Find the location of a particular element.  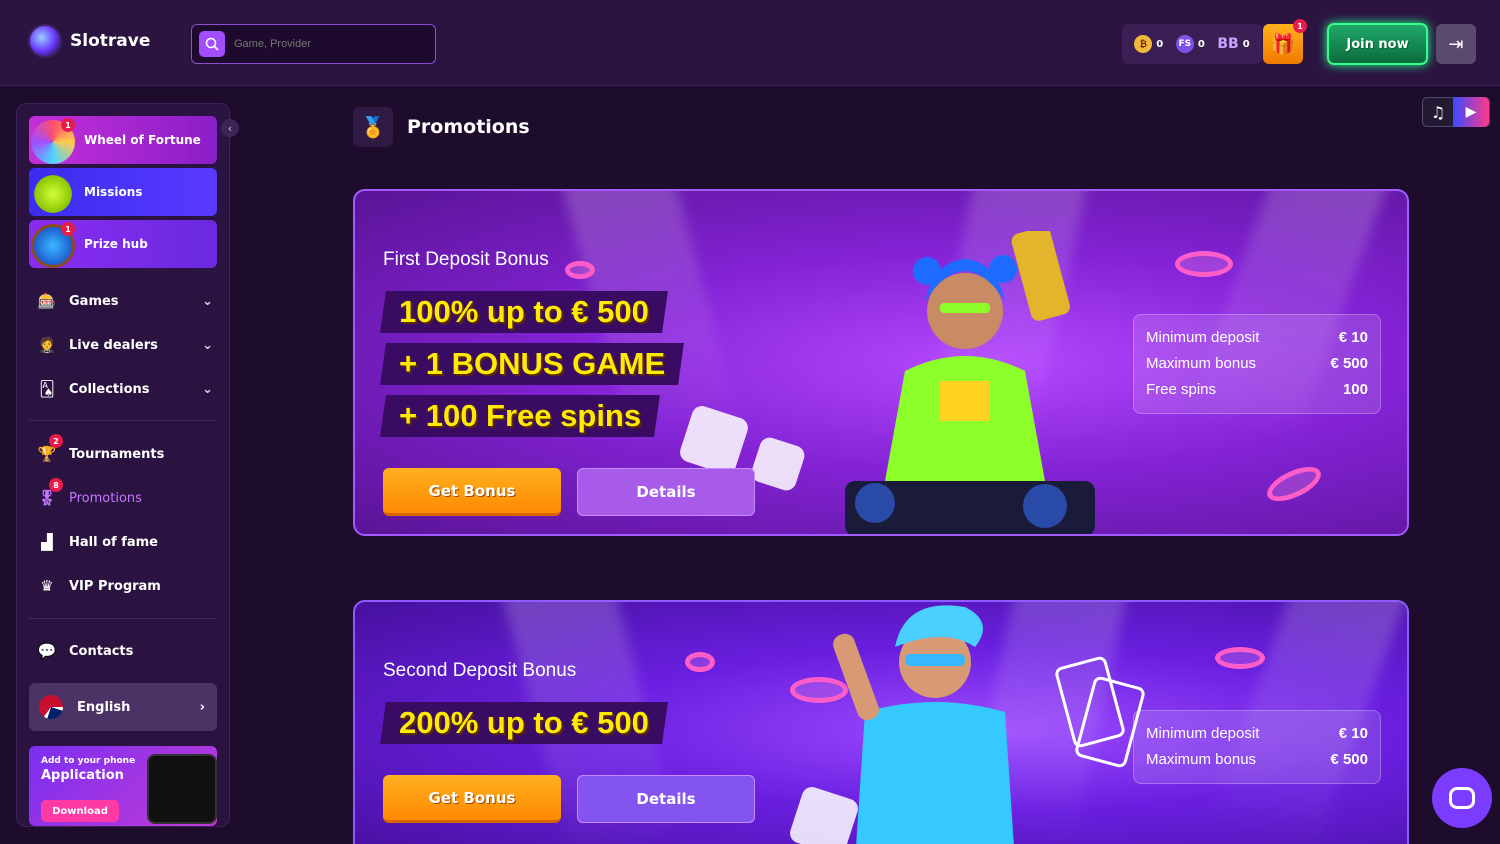

join-now-button: Join now is located at coordinates (1377, 44).